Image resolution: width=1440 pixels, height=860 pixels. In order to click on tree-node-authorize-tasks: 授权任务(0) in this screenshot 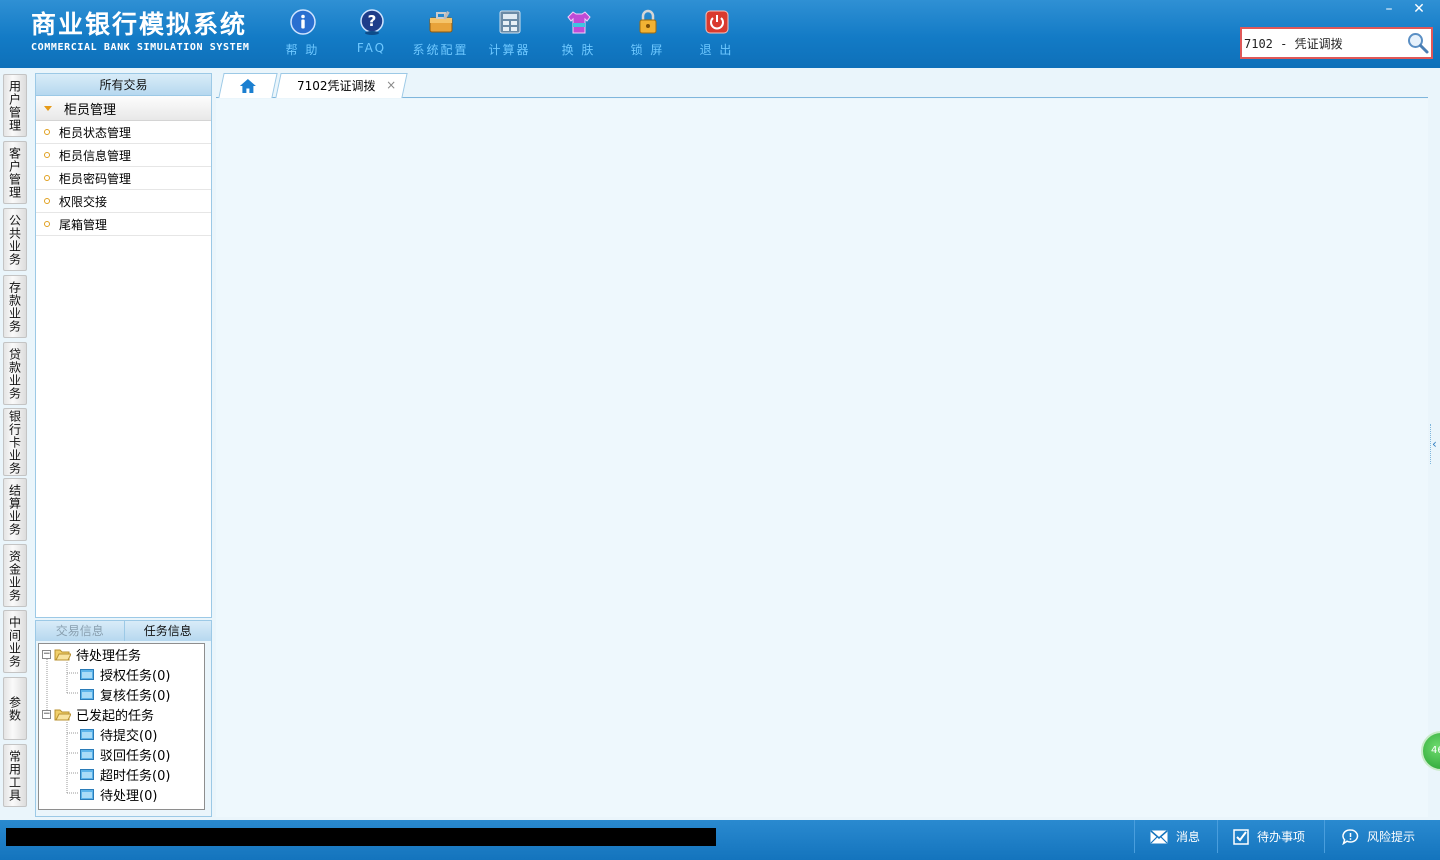, I will do `click(125, 674)`.